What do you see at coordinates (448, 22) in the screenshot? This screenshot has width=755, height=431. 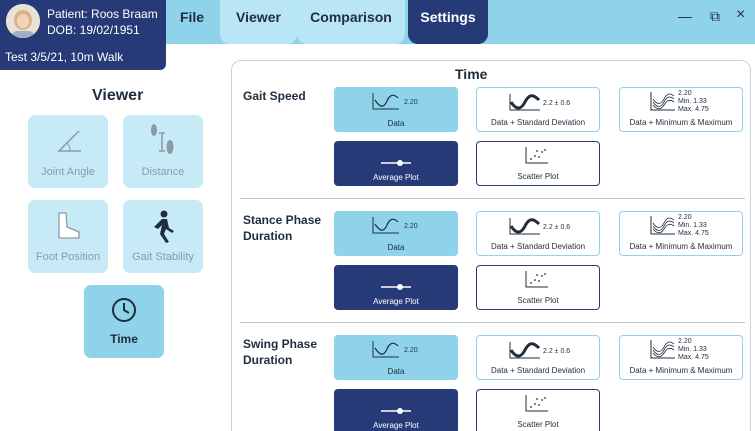 I see `menu-settings: Settings` at bounding box center [448, 22].